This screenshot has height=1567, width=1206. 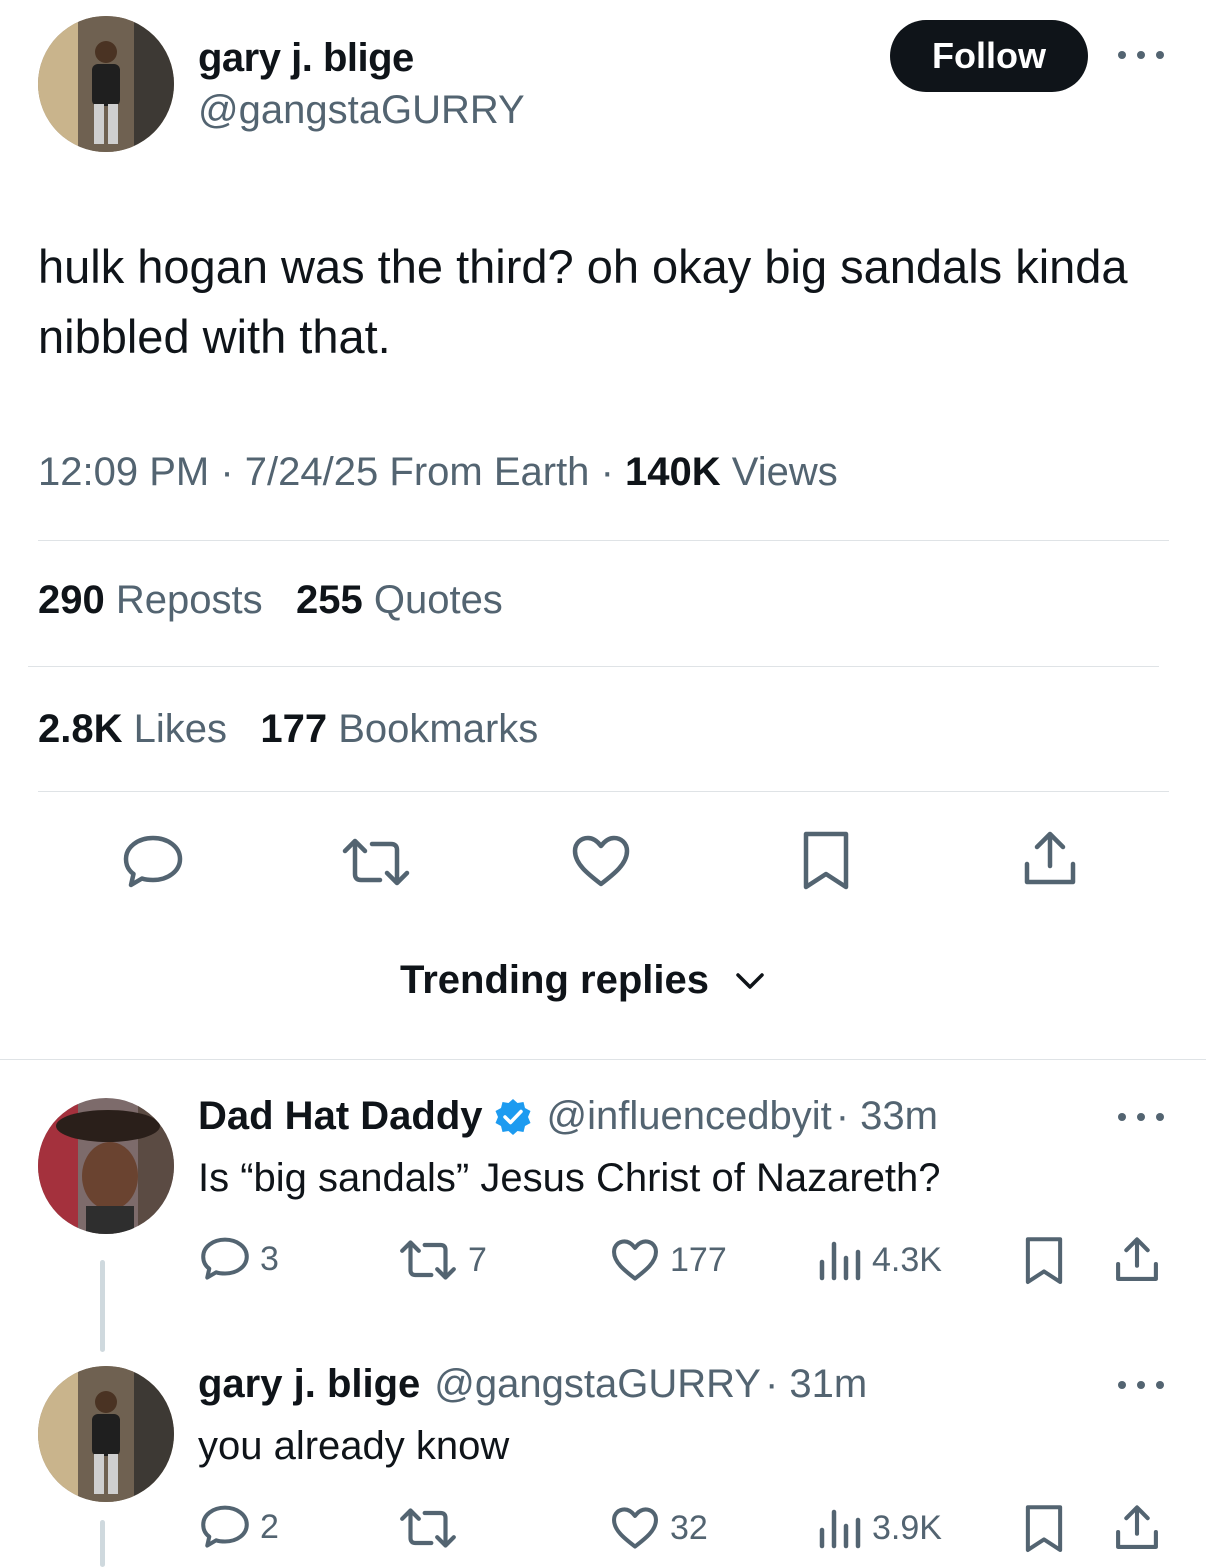 What do you see at coordinates (438, 600) in the screenshot?
I see `quotes-label: Quotes` at bounding box center [438, 600].